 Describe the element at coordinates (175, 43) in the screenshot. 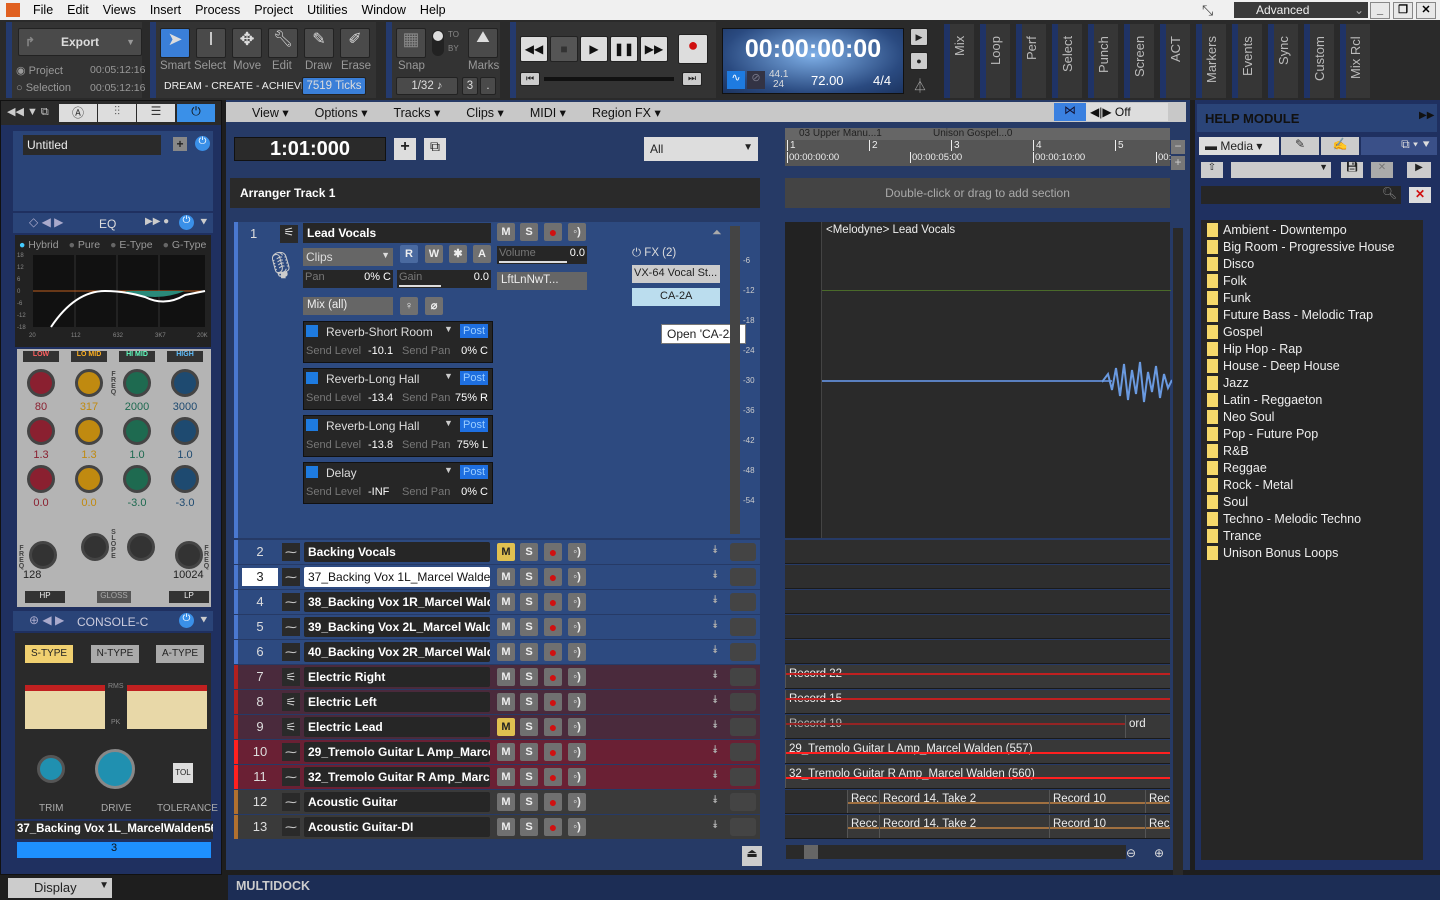

I see `smart-tool-button: ➤` at that location.